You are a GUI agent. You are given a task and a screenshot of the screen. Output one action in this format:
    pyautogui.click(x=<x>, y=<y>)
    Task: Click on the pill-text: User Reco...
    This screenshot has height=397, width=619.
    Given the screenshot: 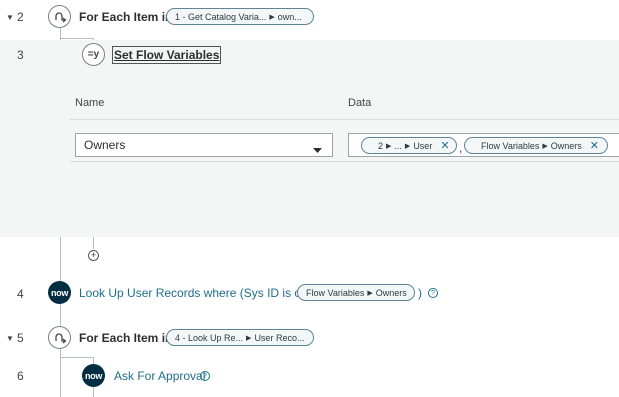 What is the action you would take?
    pyautogui.click(x=279, y=337)
    